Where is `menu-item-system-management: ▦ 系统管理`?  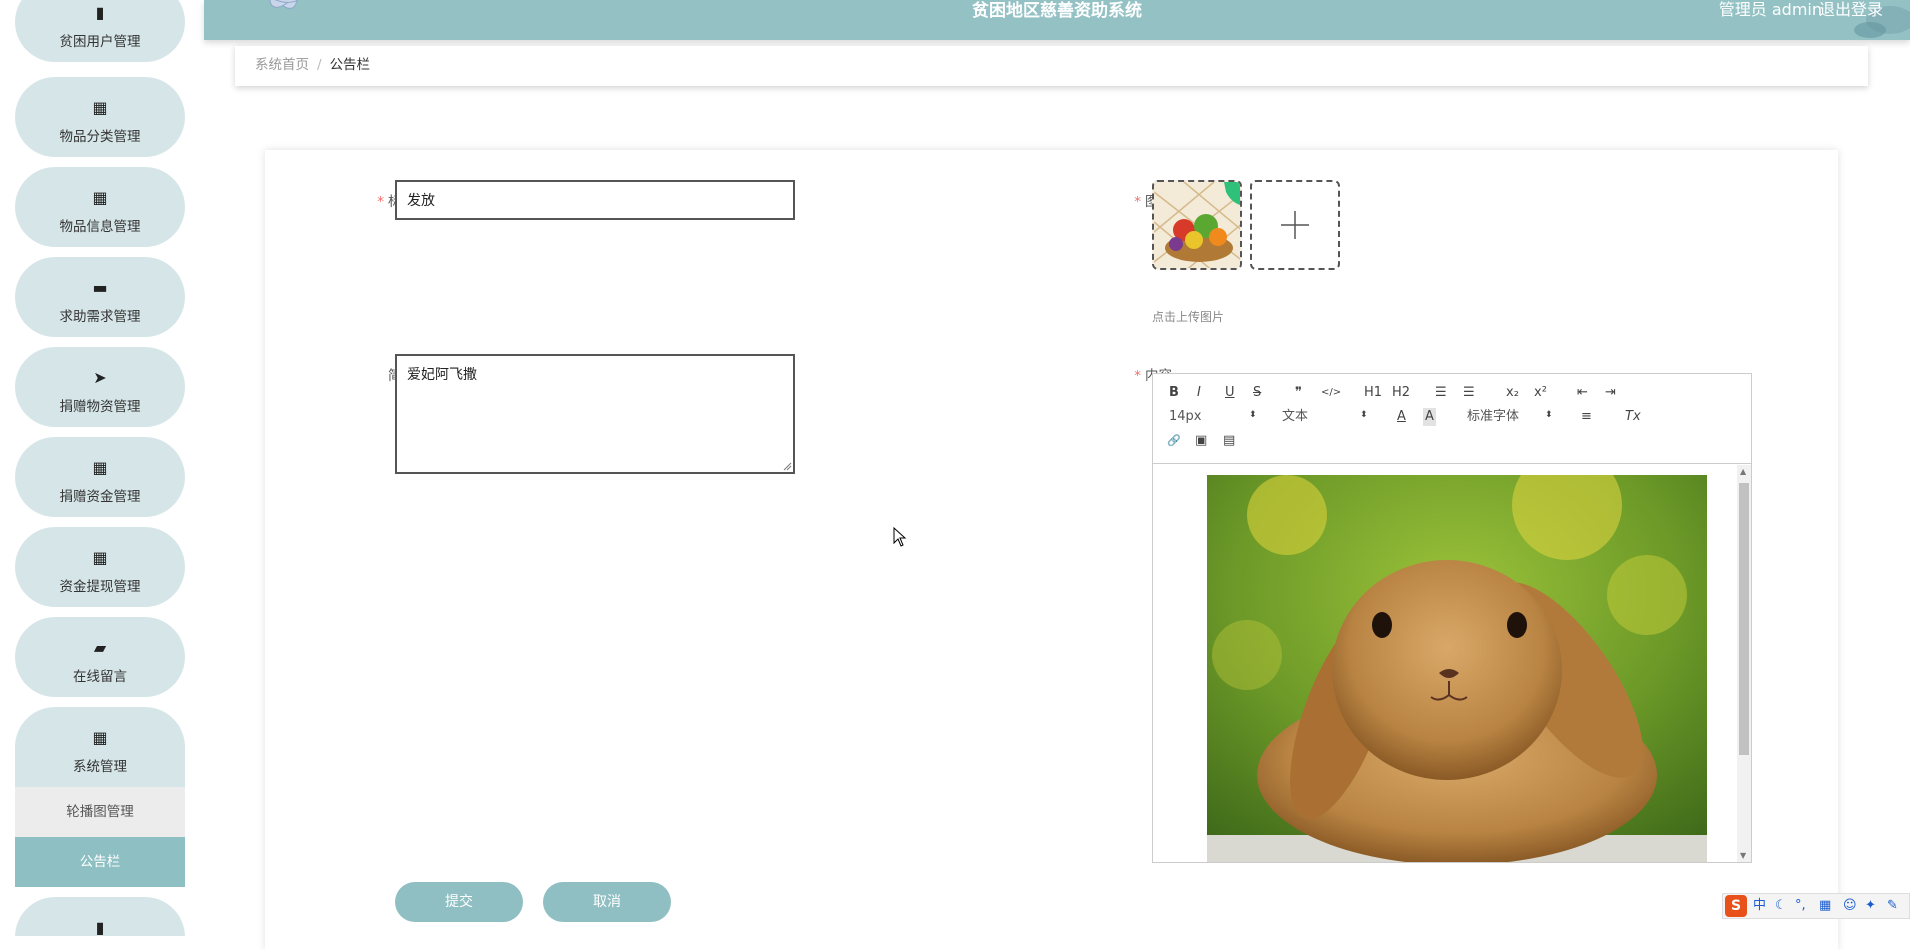
menu-item-system-management: ▦ 系统管理 is located at coordinates (100, 747).